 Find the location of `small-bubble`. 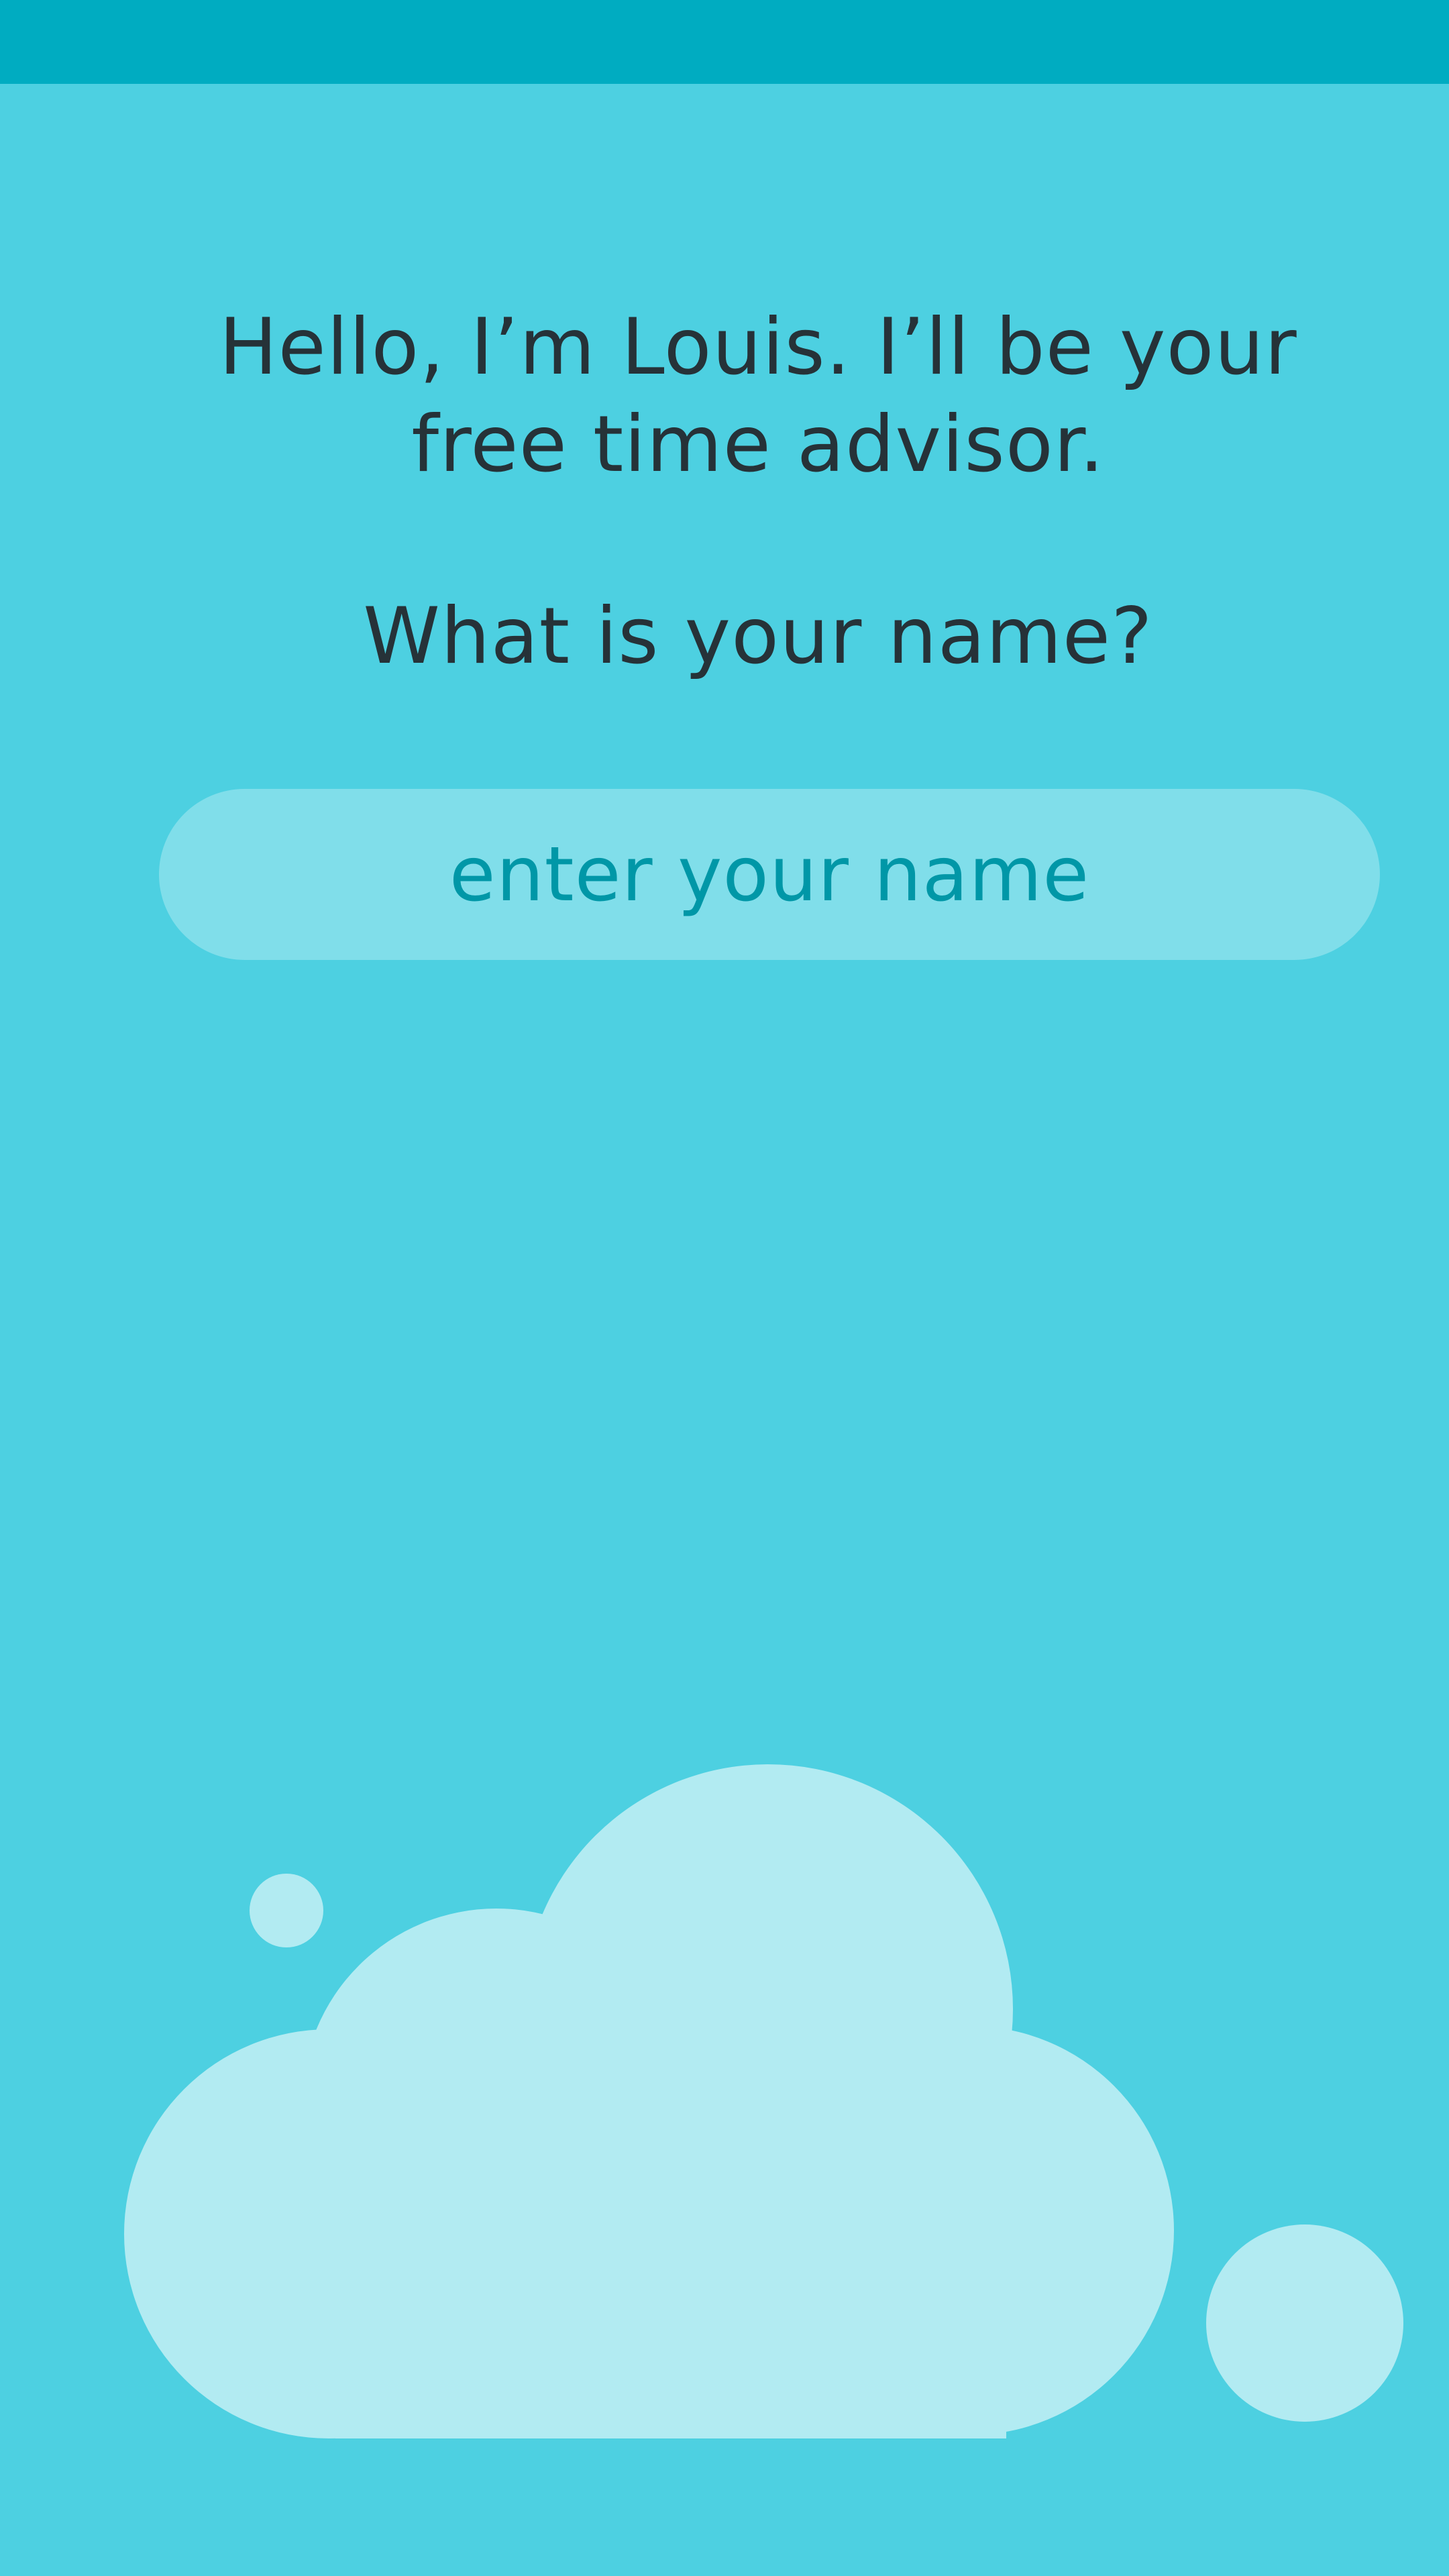

small-bubble is located at coordinates (286, 1910).